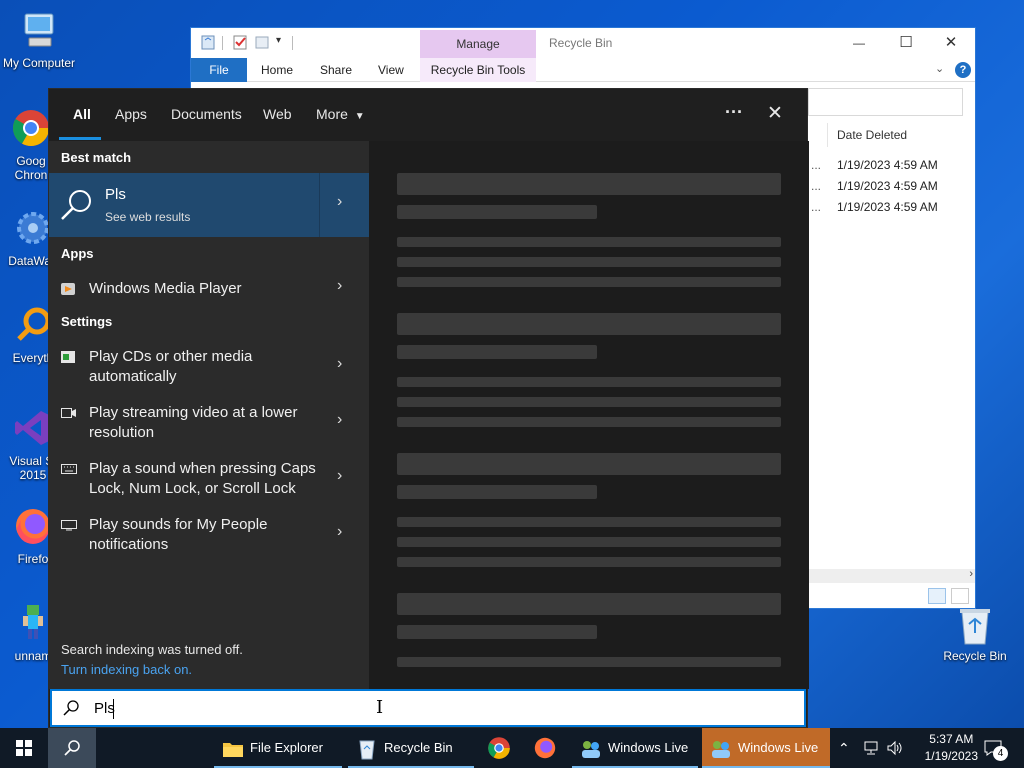 This screenshot has width=1024, height=768. What do you see at coordinates (939, 68) in the screenshot?
I see `expand-ribbon-icon: ⌄` at bounding box center [939, 68].